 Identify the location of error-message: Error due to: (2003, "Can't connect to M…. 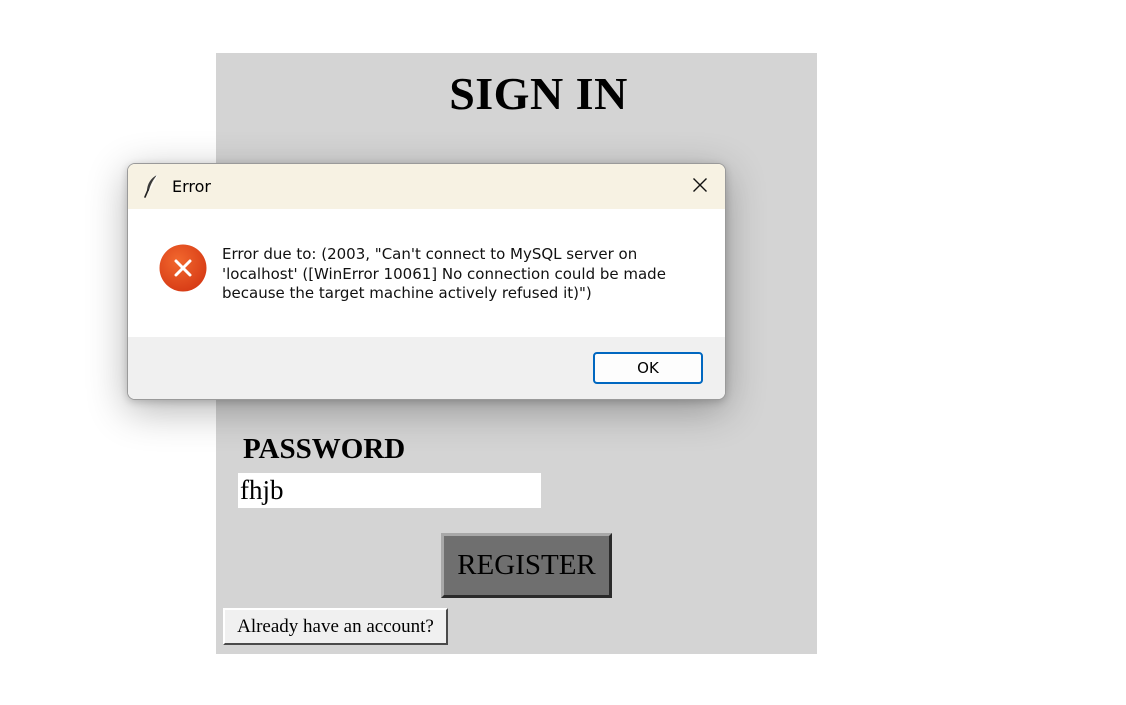
(444, 273).